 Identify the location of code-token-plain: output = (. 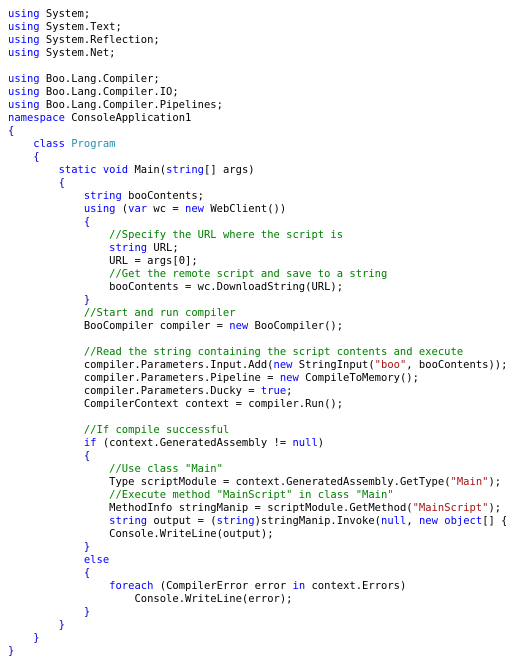
(182, 521).